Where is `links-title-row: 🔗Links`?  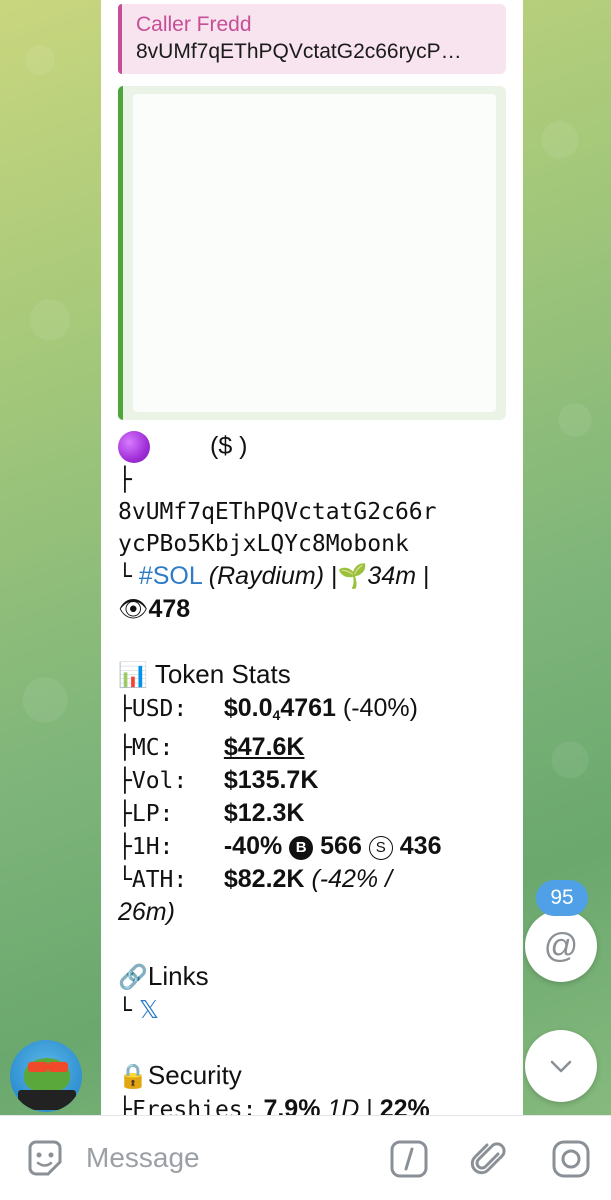
links-title-row: 🔗Links is located at coordinates (312, 977).